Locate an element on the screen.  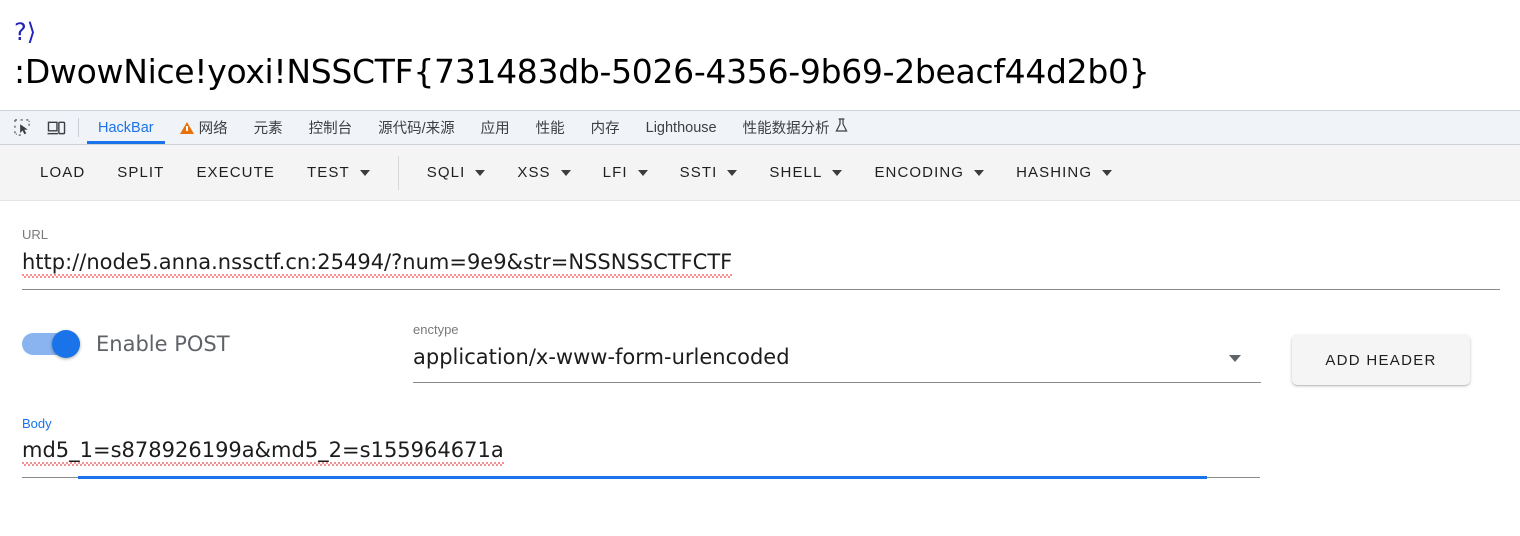
hackbar-xss-label: XSS is located at coordinates (534, 172).